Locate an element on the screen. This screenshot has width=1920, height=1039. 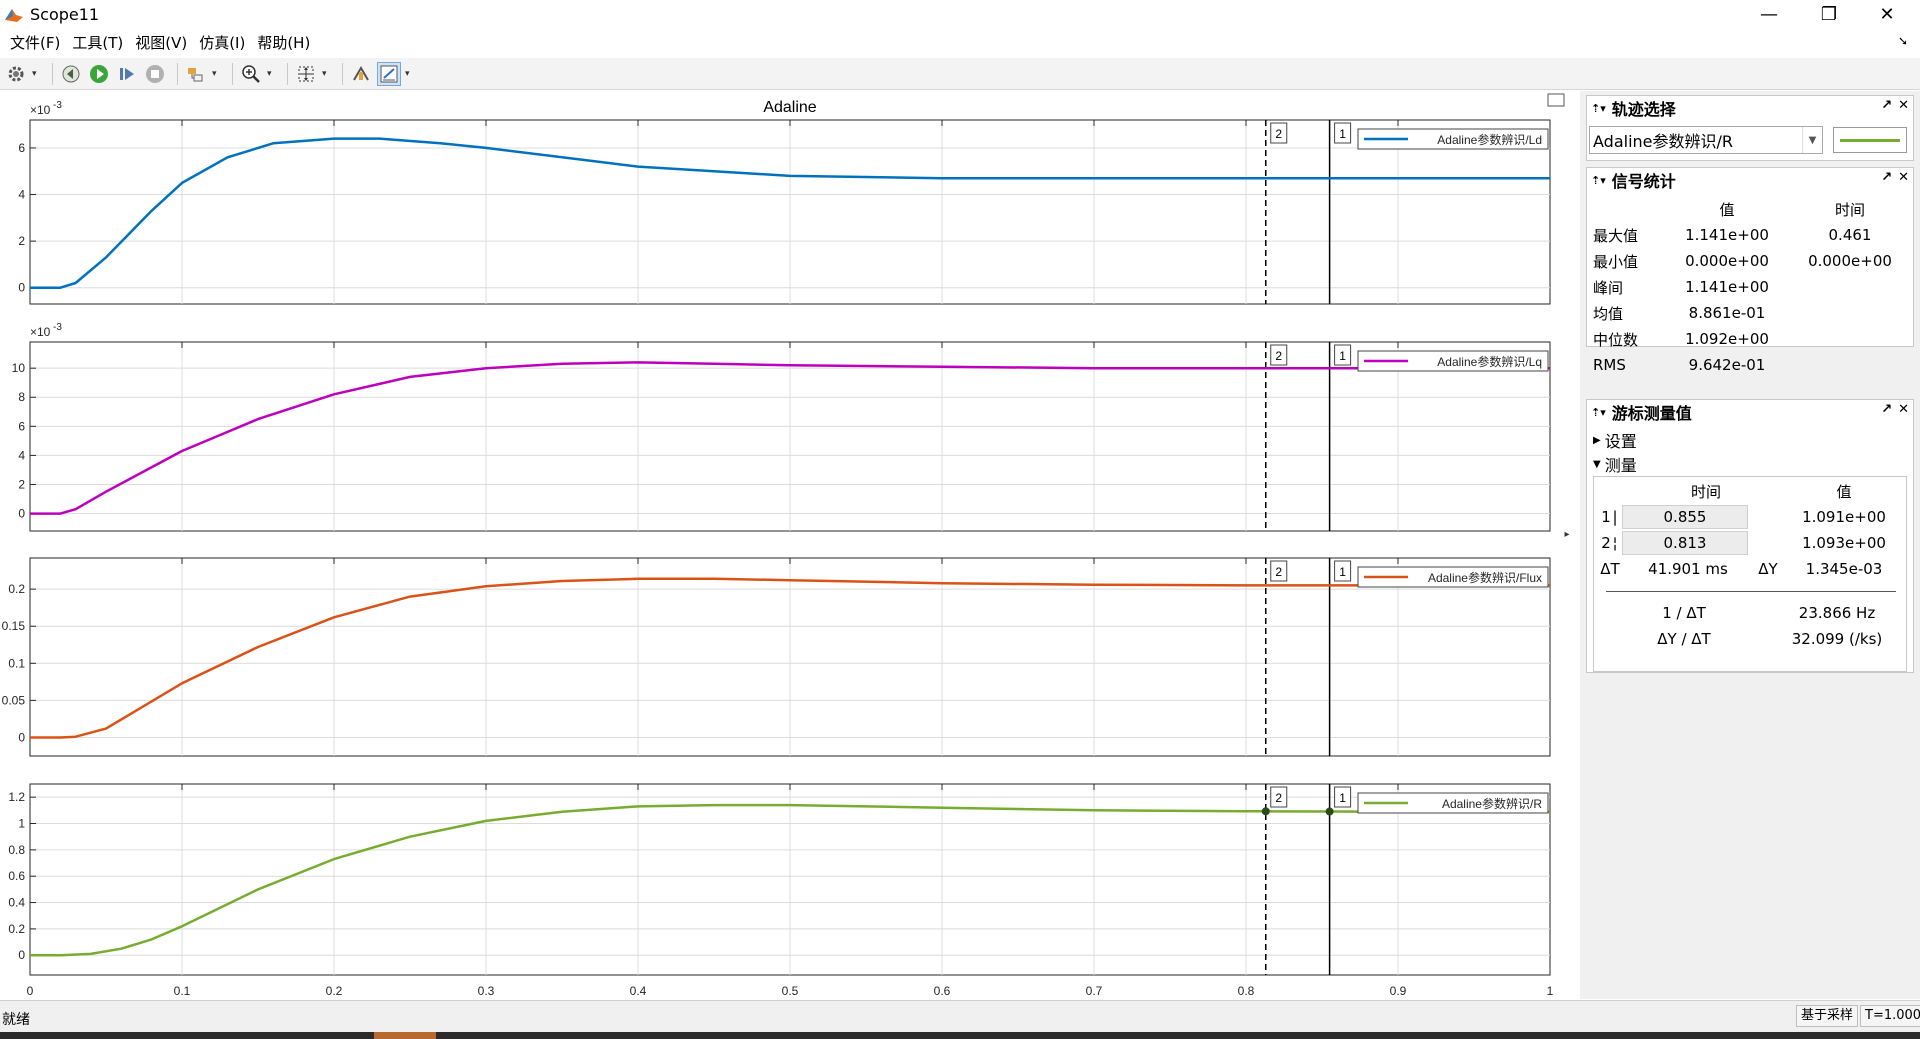
delta-t-label: ΔT is located at coordinates (1610, 569).